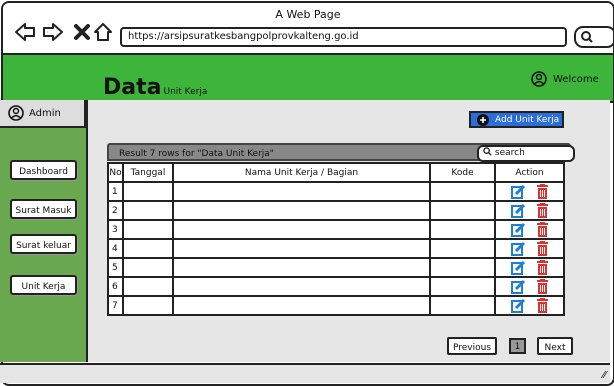 Image resolution: width=614 pixels, height=386 pixels. I want to click on search-placeholder: search, so click(509, 153).